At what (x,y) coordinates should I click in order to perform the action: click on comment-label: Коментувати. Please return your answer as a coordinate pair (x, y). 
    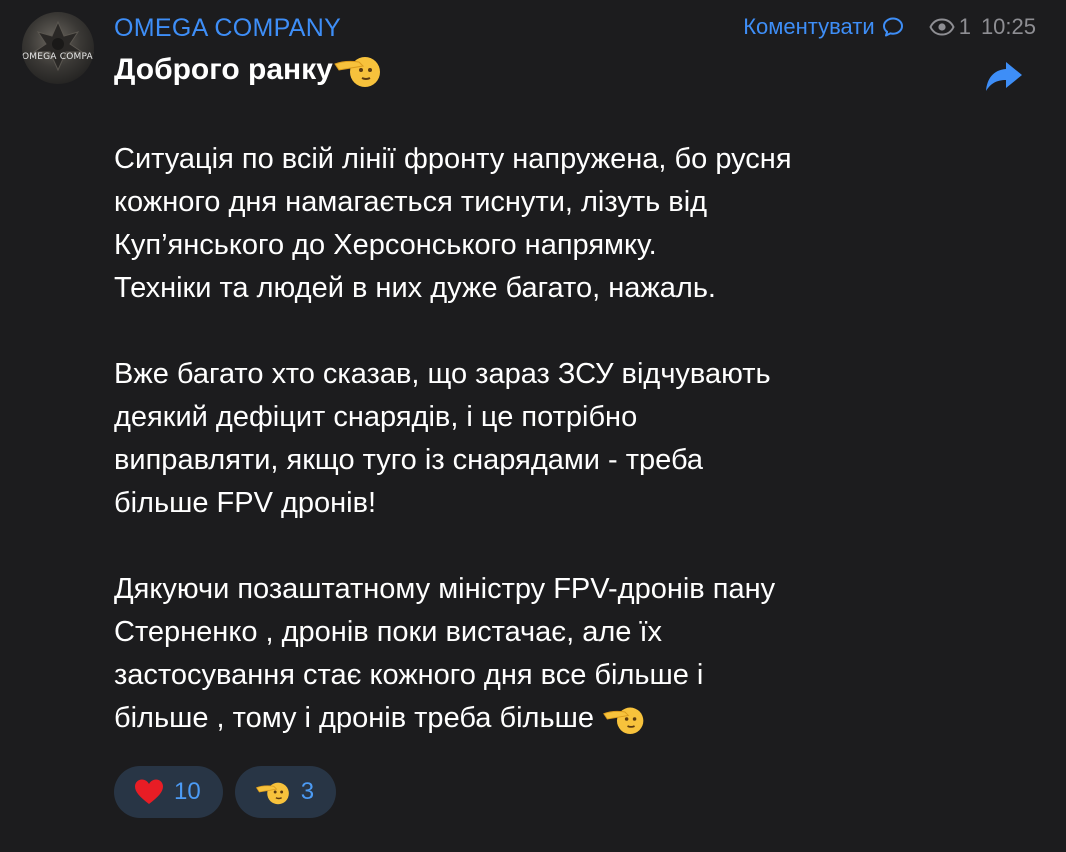
    Looking at the image, I should click on (809, 26).